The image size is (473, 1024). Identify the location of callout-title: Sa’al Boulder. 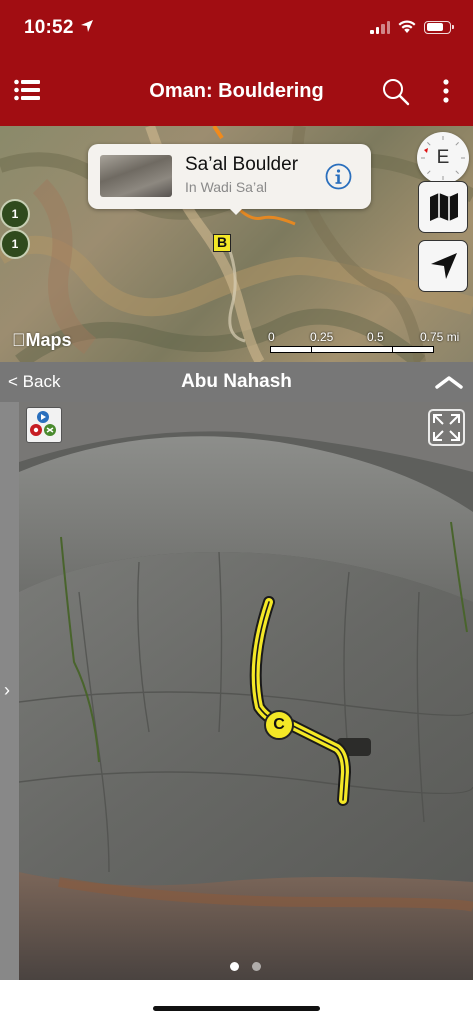
(242, 164).